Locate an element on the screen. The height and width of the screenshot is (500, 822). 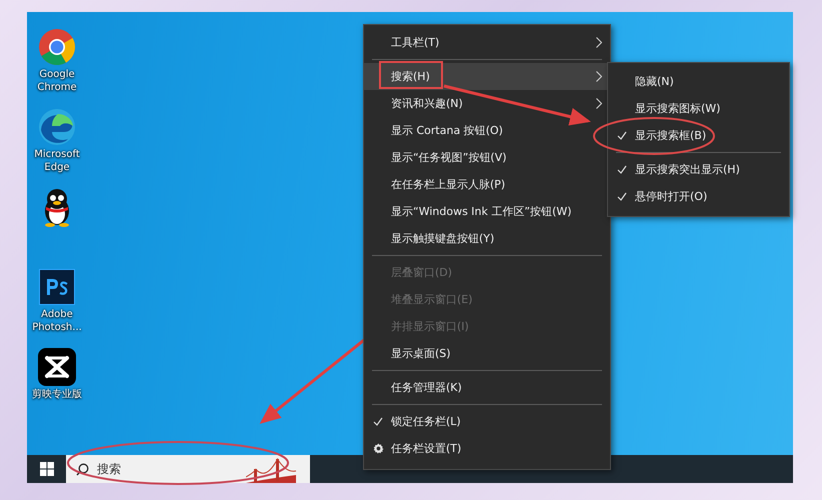
taskbar-search-box: 搜索 is located at coordinates (188, 469).